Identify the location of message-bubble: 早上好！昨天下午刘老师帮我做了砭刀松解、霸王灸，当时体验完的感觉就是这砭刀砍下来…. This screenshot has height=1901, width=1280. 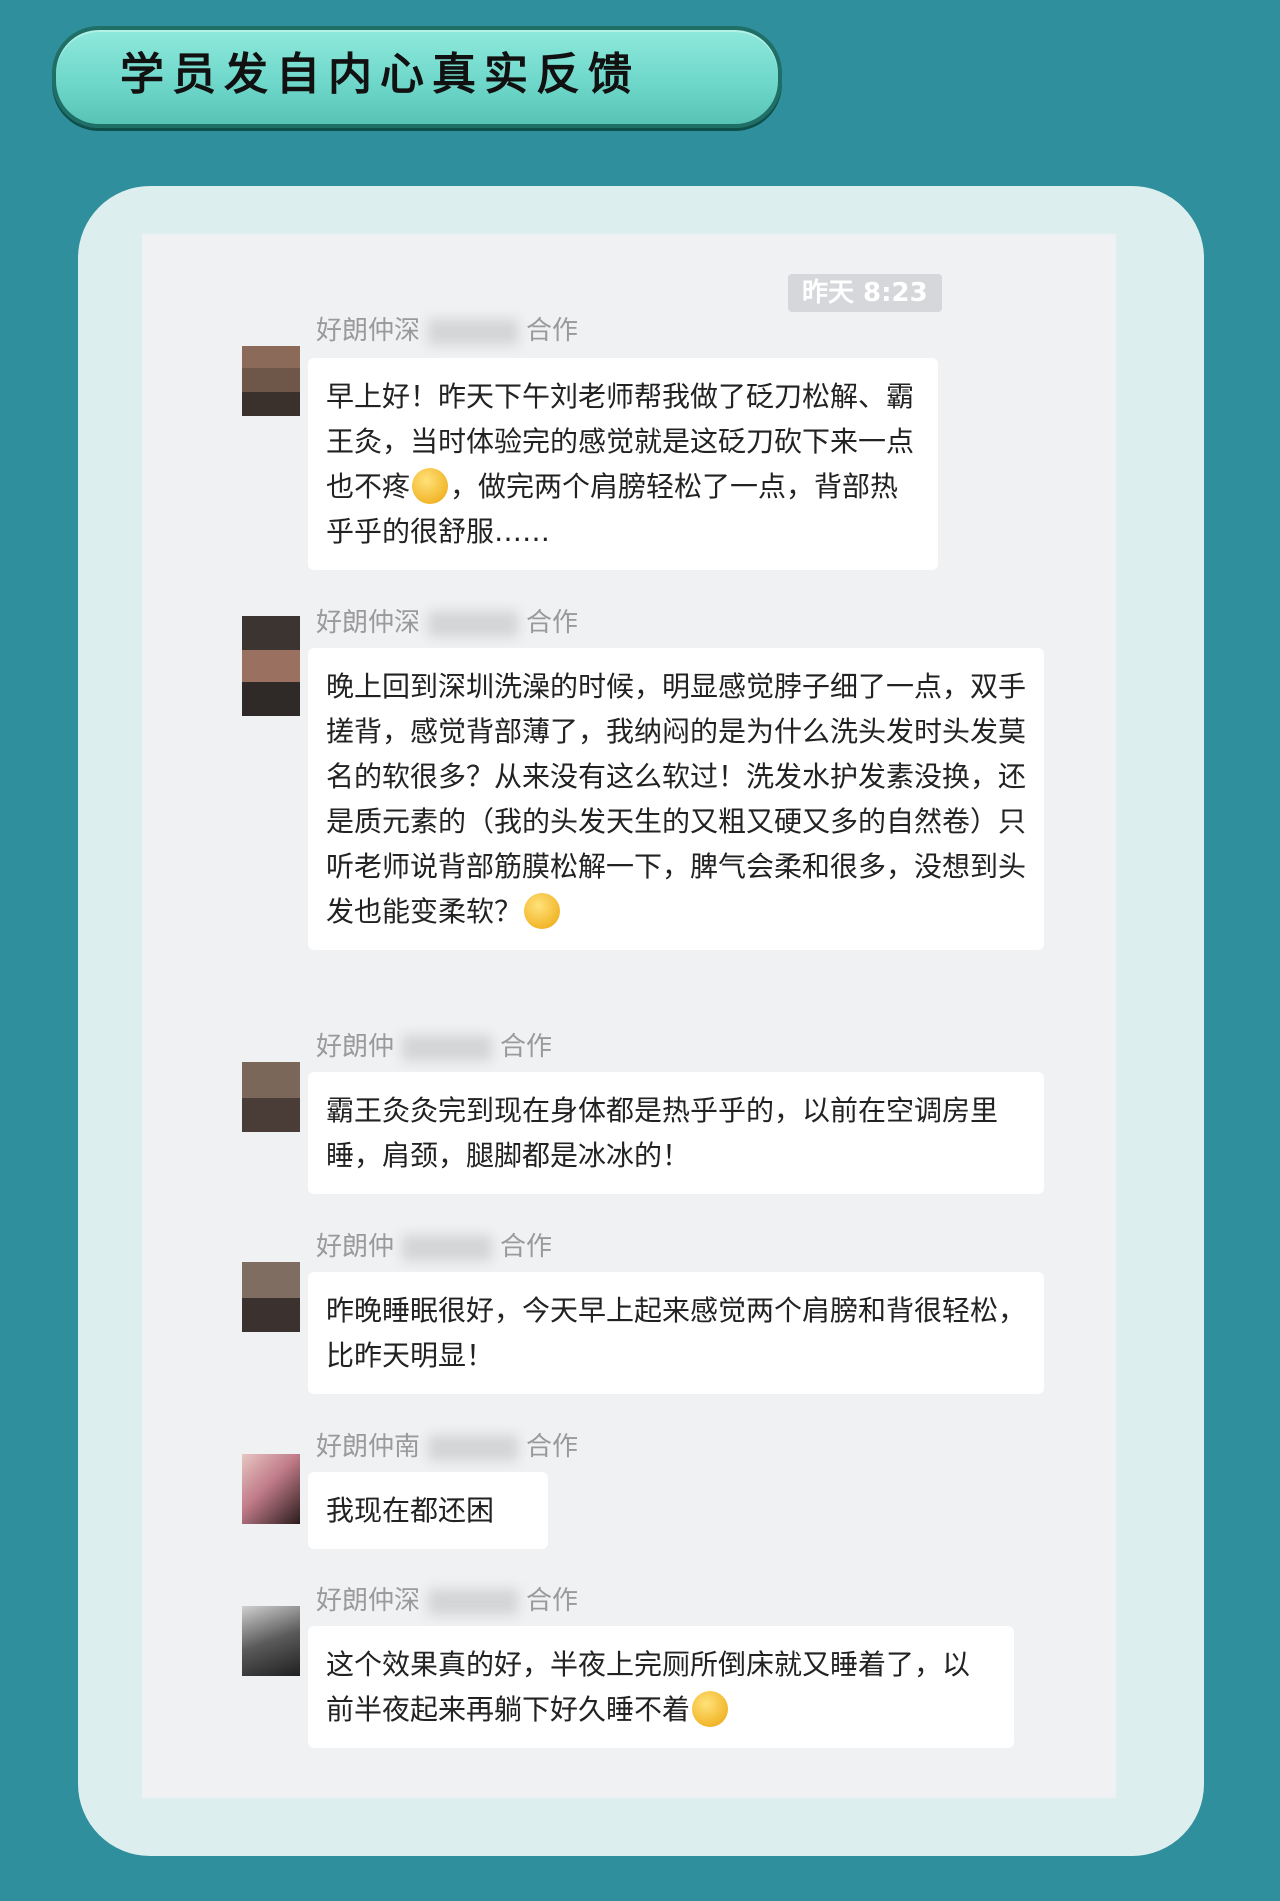
(623, 464).